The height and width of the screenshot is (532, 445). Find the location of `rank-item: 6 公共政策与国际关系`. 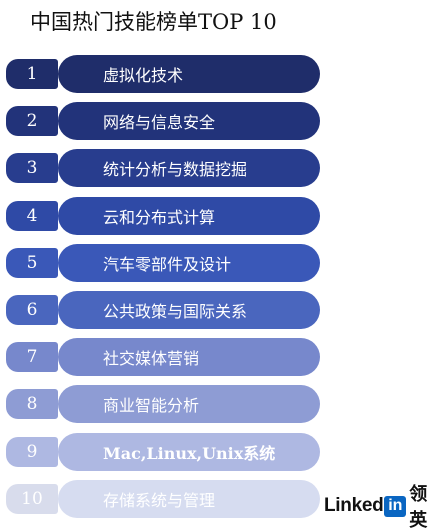

rank-item: 6 公共政策与国际关系 is located at coordinates (222, 310).